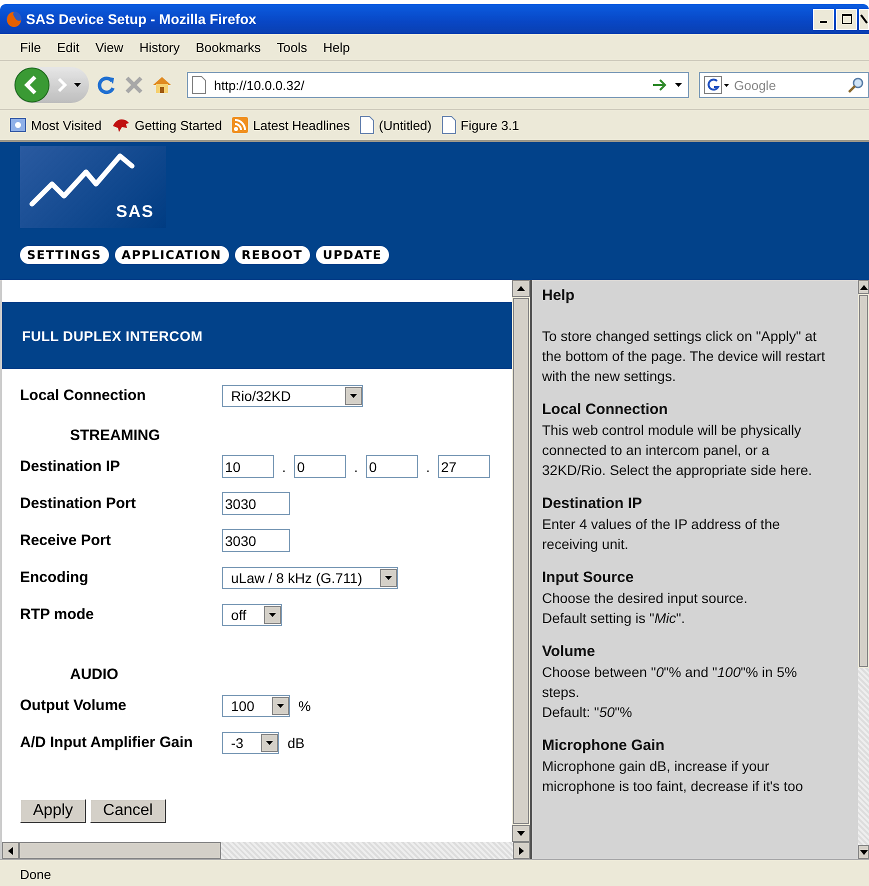  I want to click on scroll-left-icon, so click(10, 850).